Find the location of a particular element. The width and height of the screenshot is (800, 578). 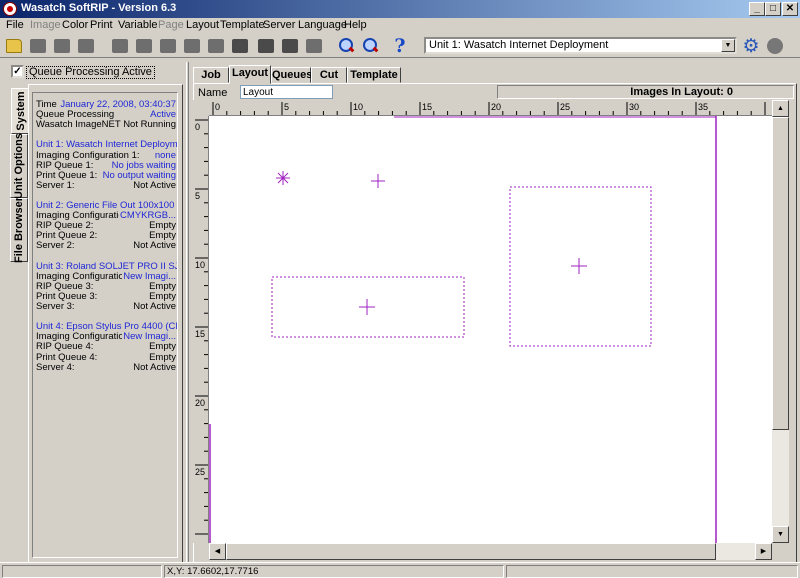

horizontal-scrollbar: ◀ ▶ is located at coordinates (490, 551).